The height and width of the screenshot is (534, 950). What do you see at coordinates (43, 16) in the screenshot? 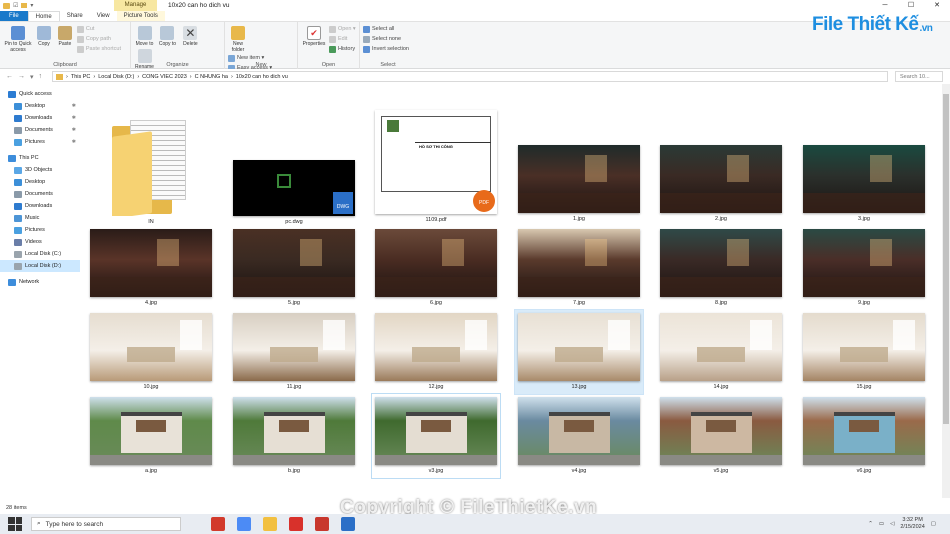
I see `tab-home: Home` at bounding box center [43, 16].